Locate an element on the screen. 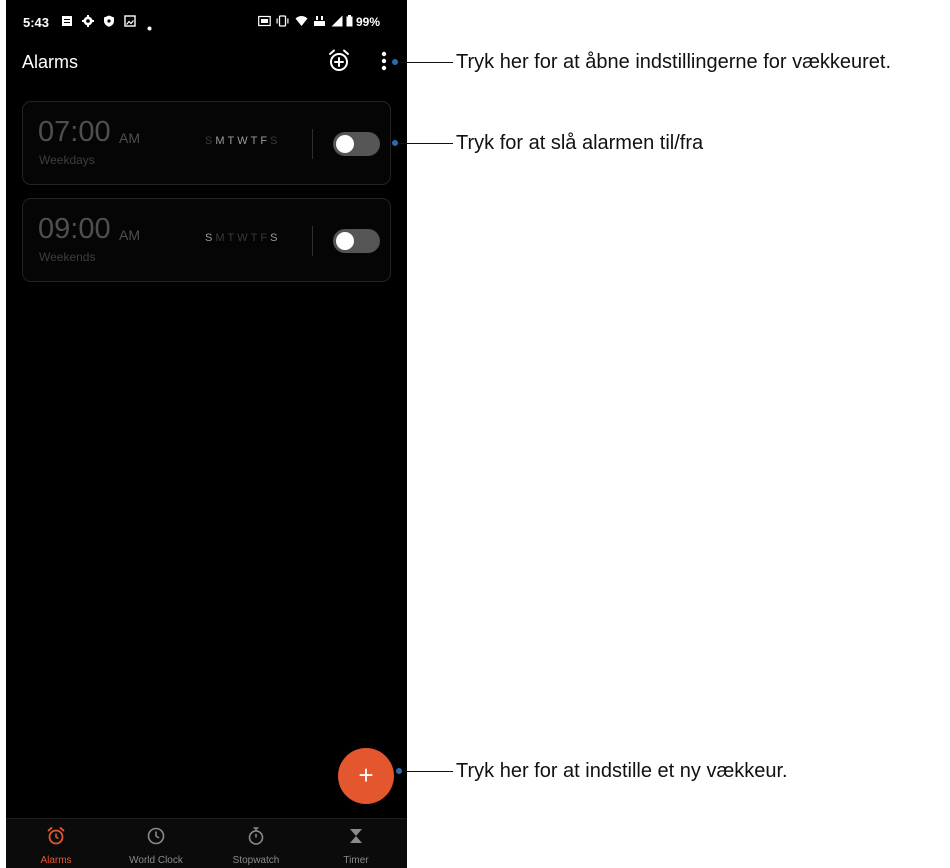 The height and width of the screenshot is (868, 950). bottom-nav: Alarms World Clock Stopwatch Timer is located at coordinates (206, 843).